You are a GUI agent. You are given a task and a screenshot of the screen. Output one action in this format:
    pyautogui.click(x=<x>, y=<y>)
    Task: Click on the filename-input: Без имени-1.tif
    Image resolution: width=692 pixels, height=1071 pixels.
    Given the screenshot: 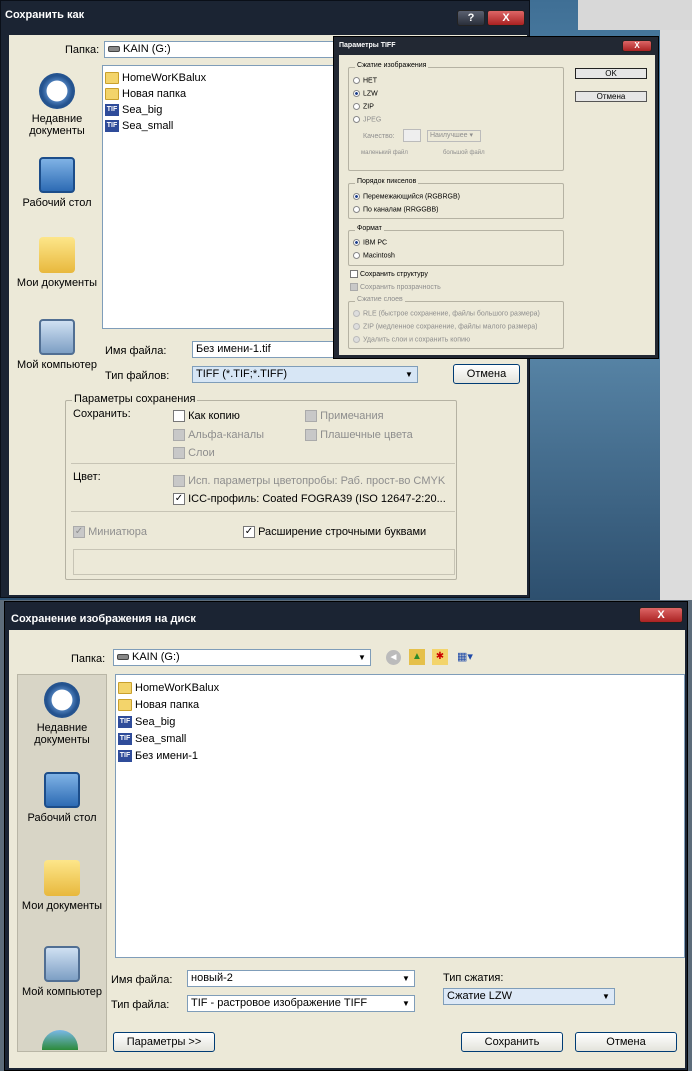 What is the action you would take?
    pyautogui.click(x=264, y=349)
    